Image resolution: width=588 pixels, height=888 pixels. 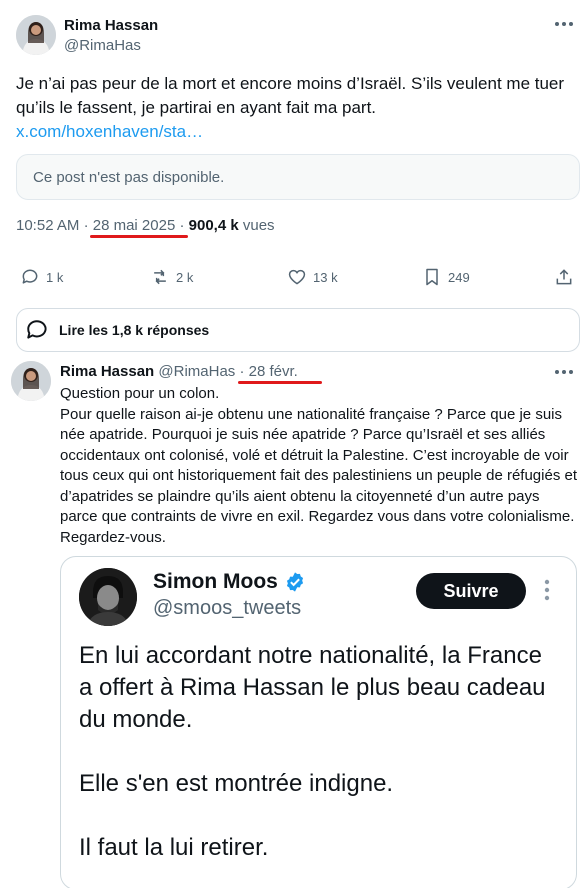 I want to click on more-options-vertical-icon, so click(x=547, y=590).